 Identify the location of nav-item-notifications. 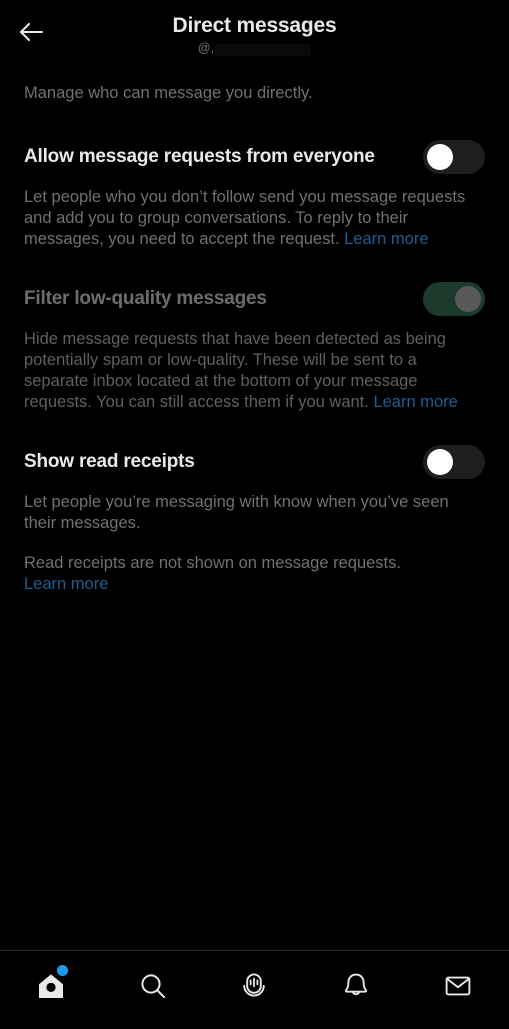
(356, 986).